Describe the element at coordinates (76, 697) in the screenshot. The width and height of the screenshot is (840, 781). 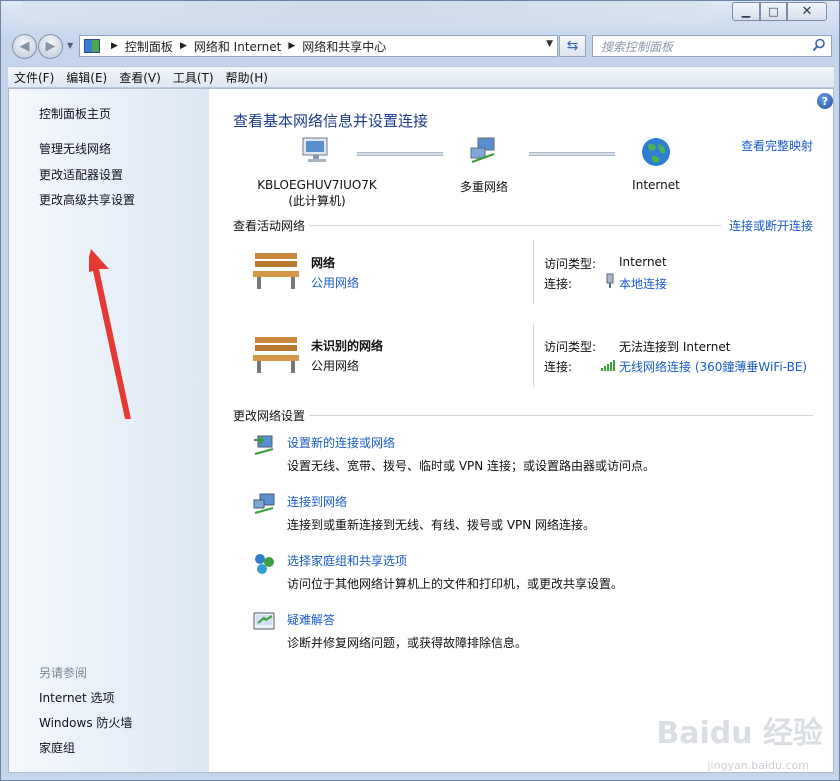
I see `sidebar-internet-options: Internet 选项` at that location.